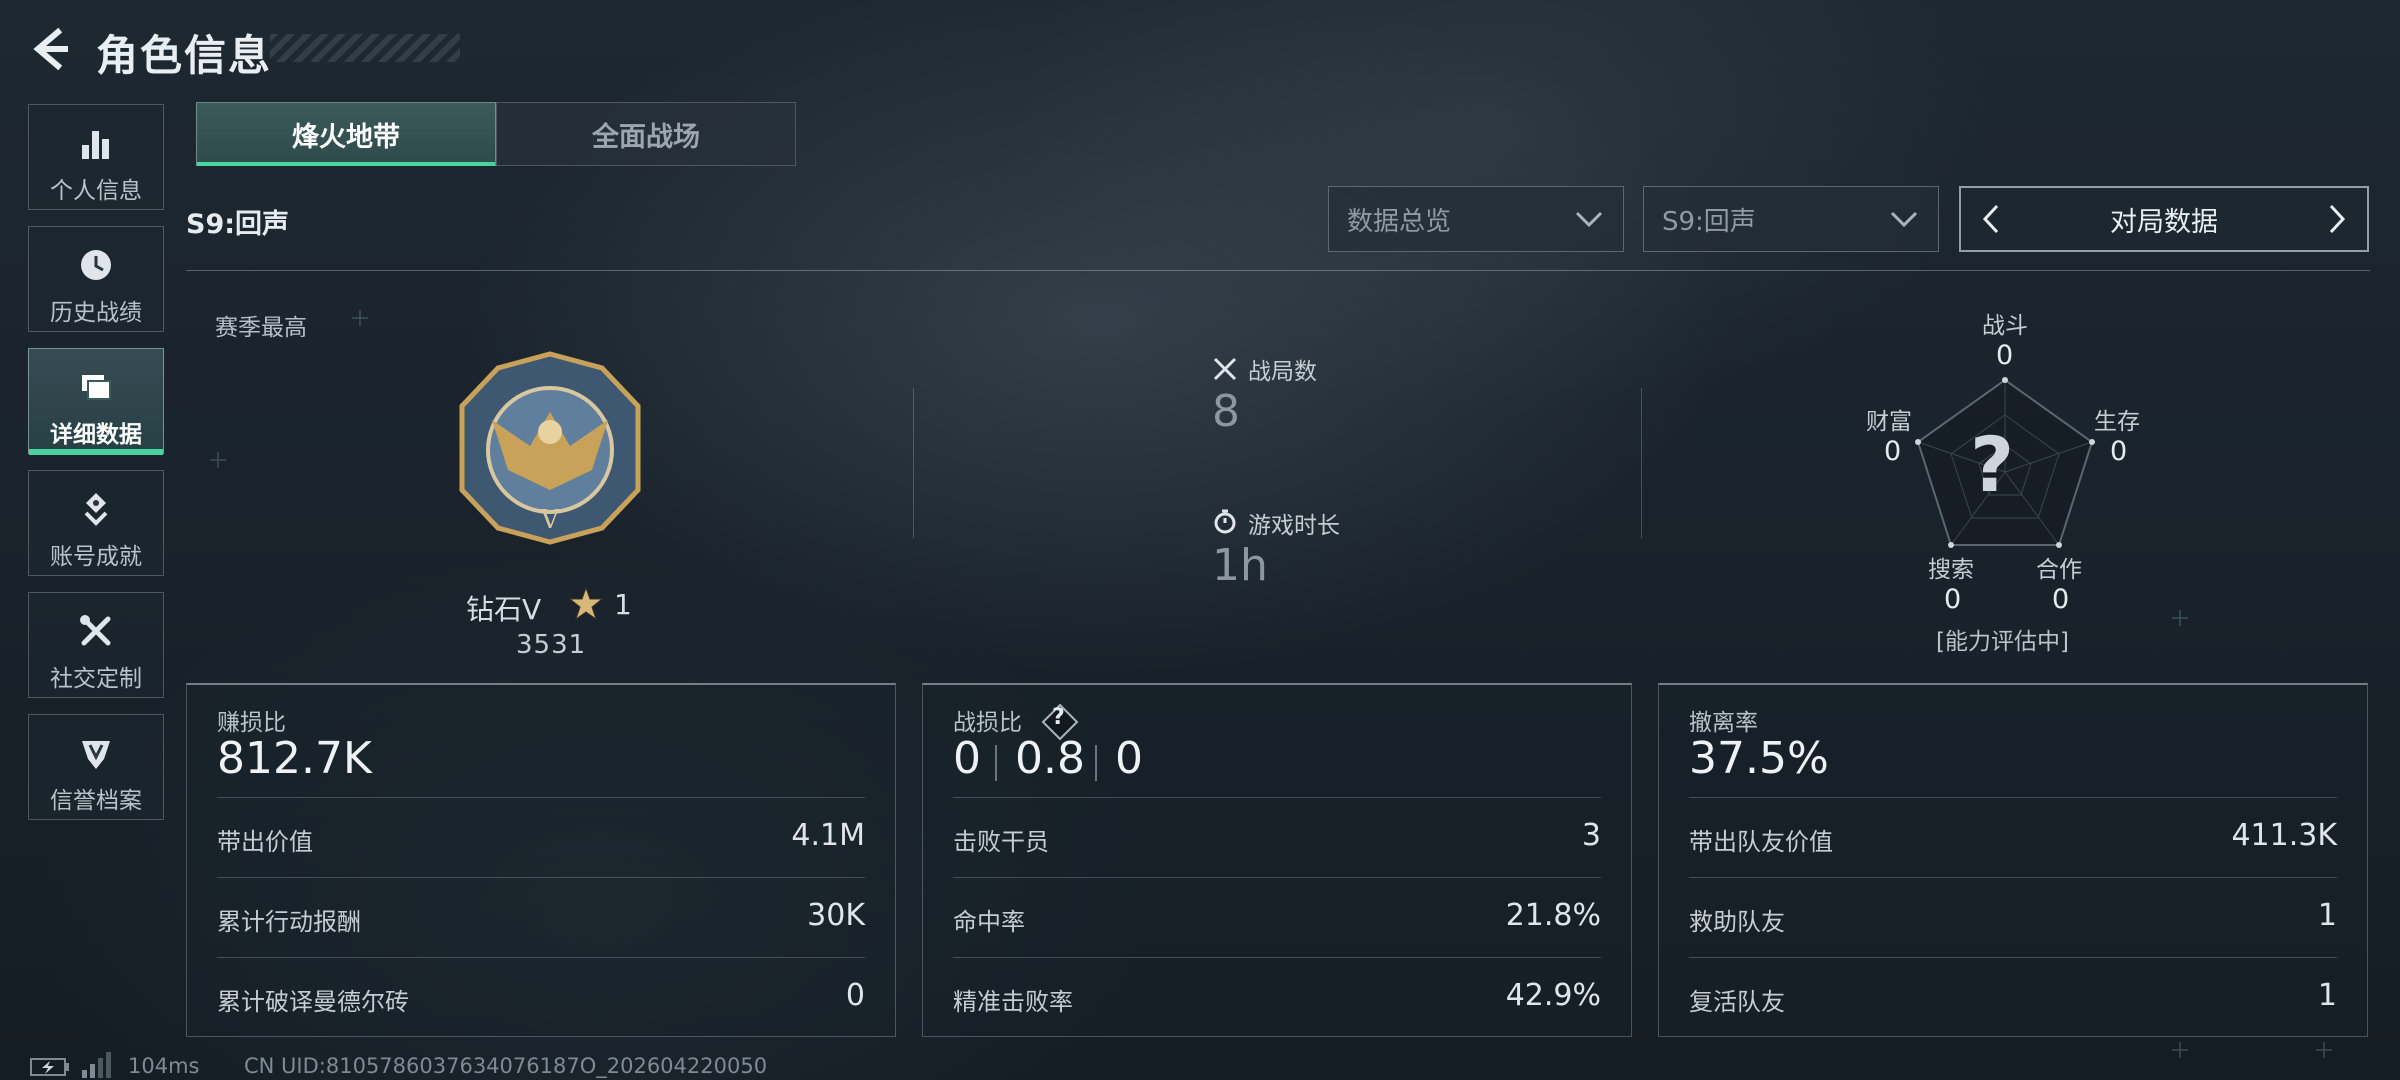 Image resolution: width=2400 pixels, height=1080 pixels. Describe the element at coordinates (541, 837) in the screenshot. I see `stat-row: 带出价值 4.1M` at that location.